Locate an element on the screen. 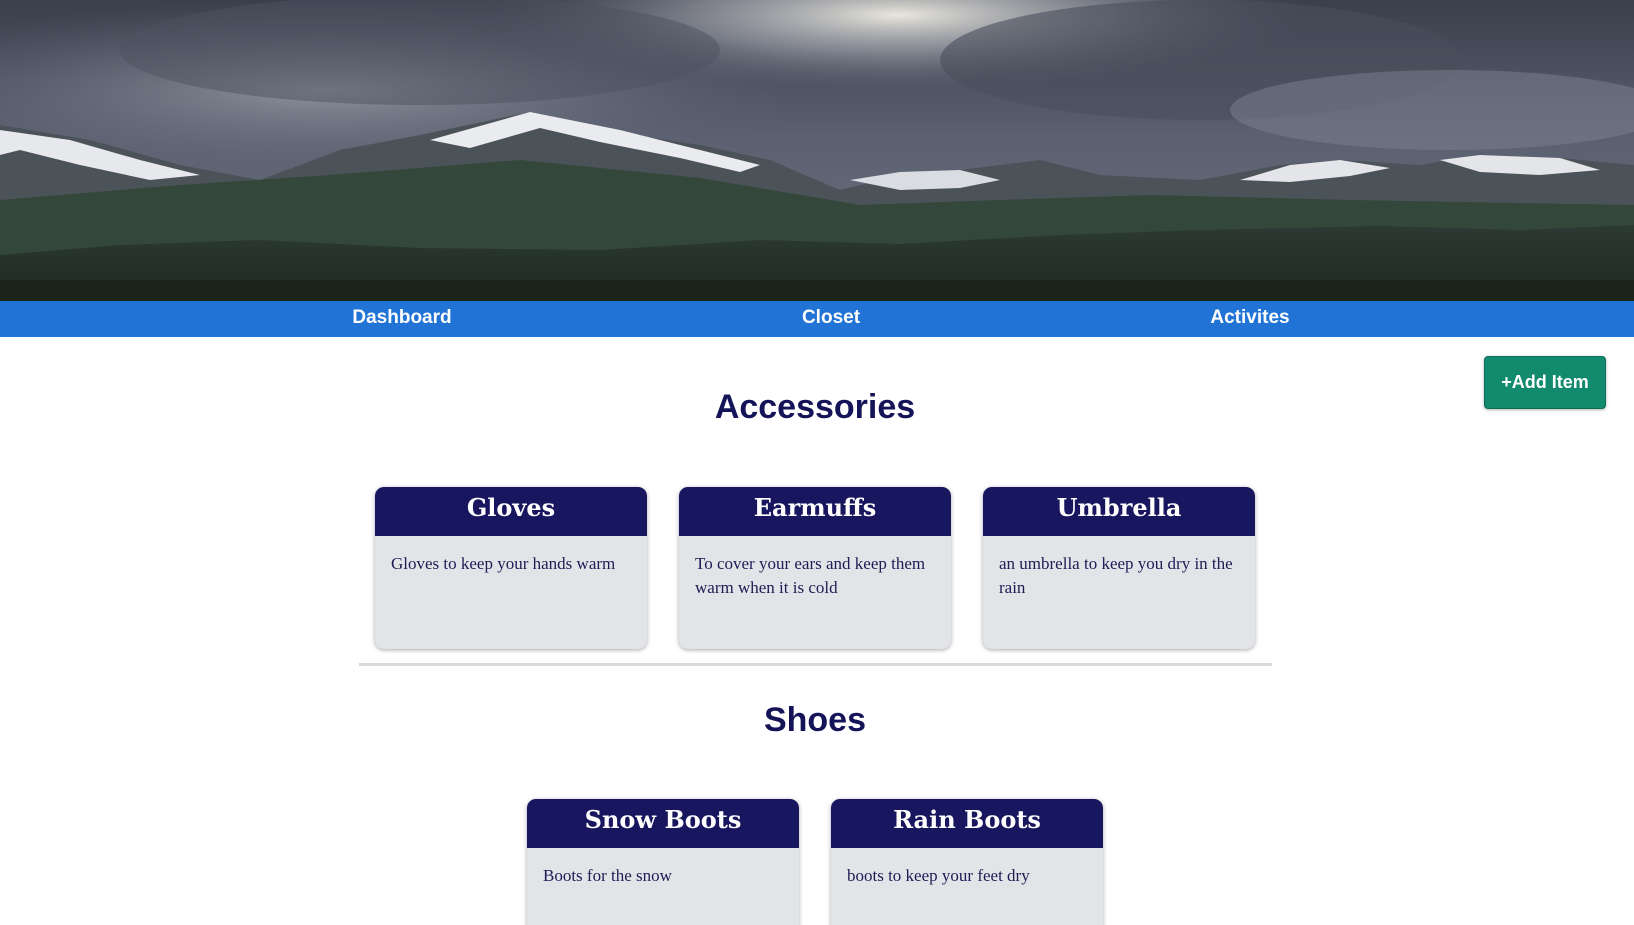 Image resolution: width=1634 pixels, height=925 pixels. main-navbar: Dashboard Closet Activites is located at coordinates (817, 319).